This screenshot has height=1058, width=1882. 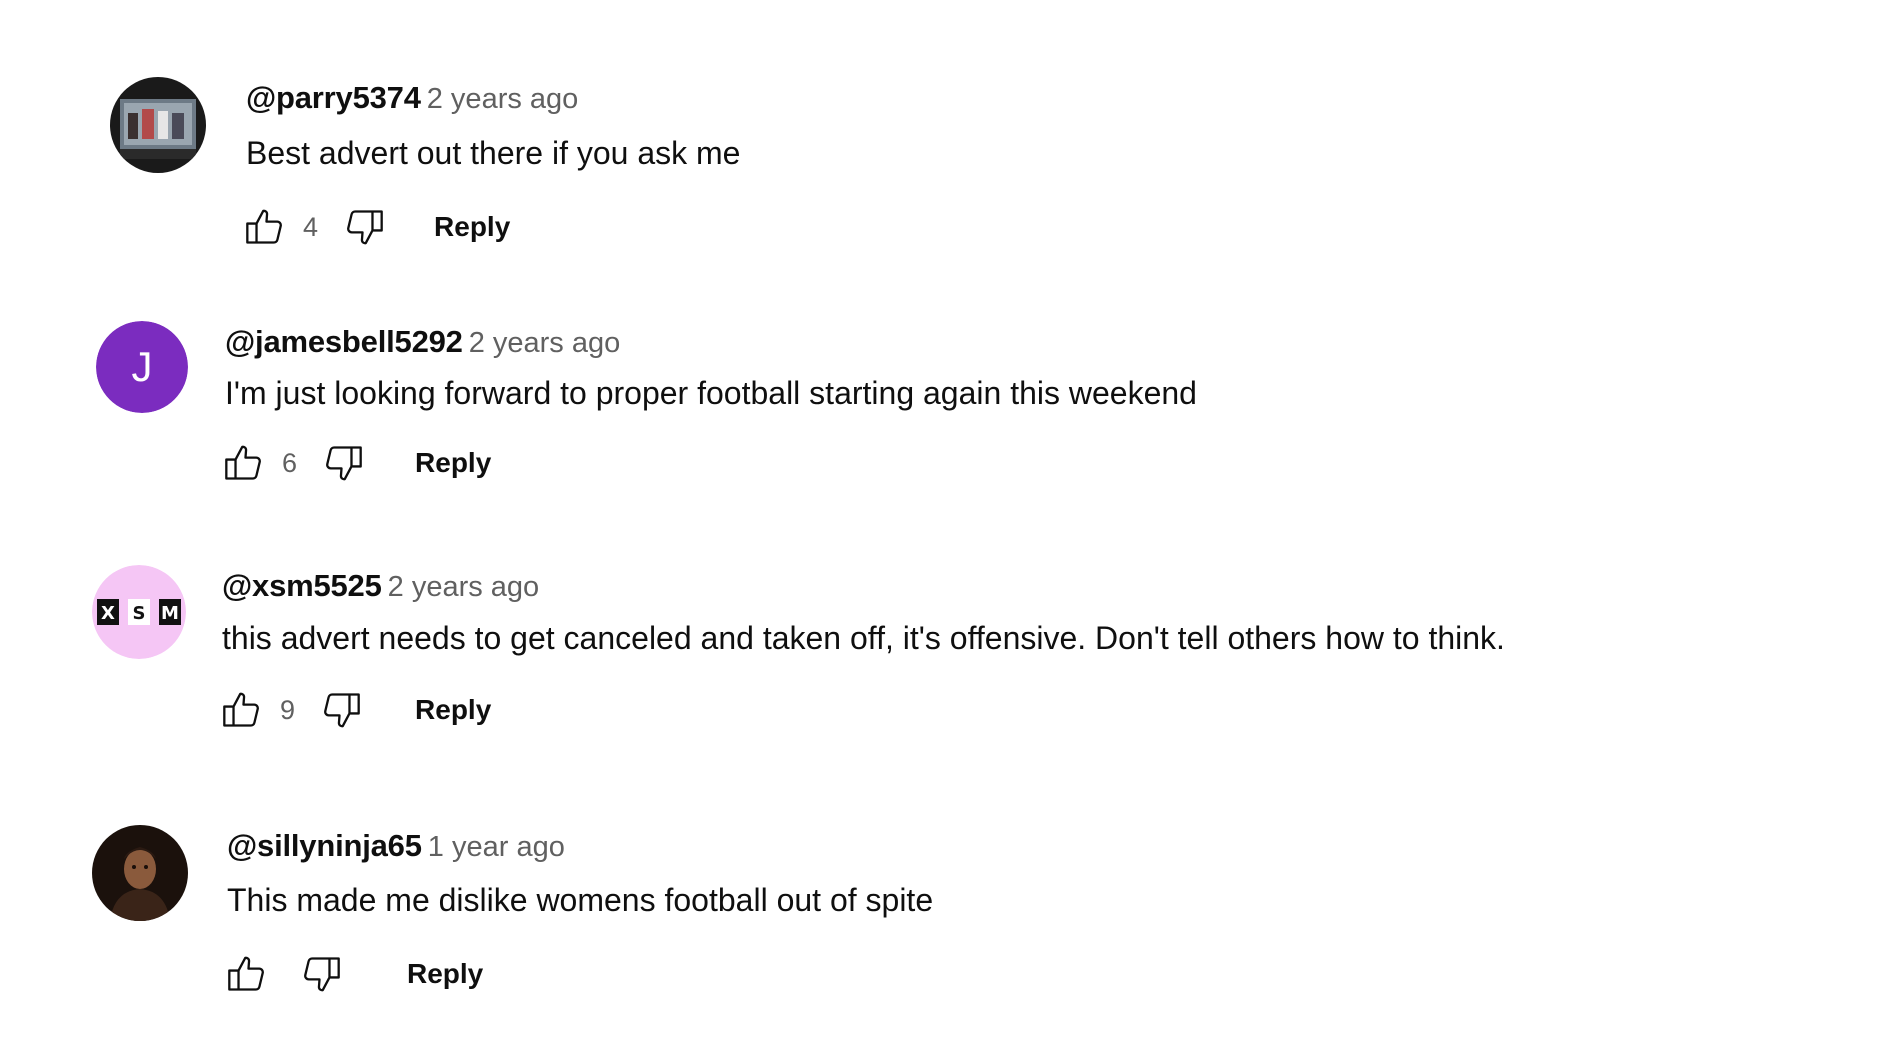 I want to click on comment-text: Best advert out there if you ask me, so click(x=493, y=153).